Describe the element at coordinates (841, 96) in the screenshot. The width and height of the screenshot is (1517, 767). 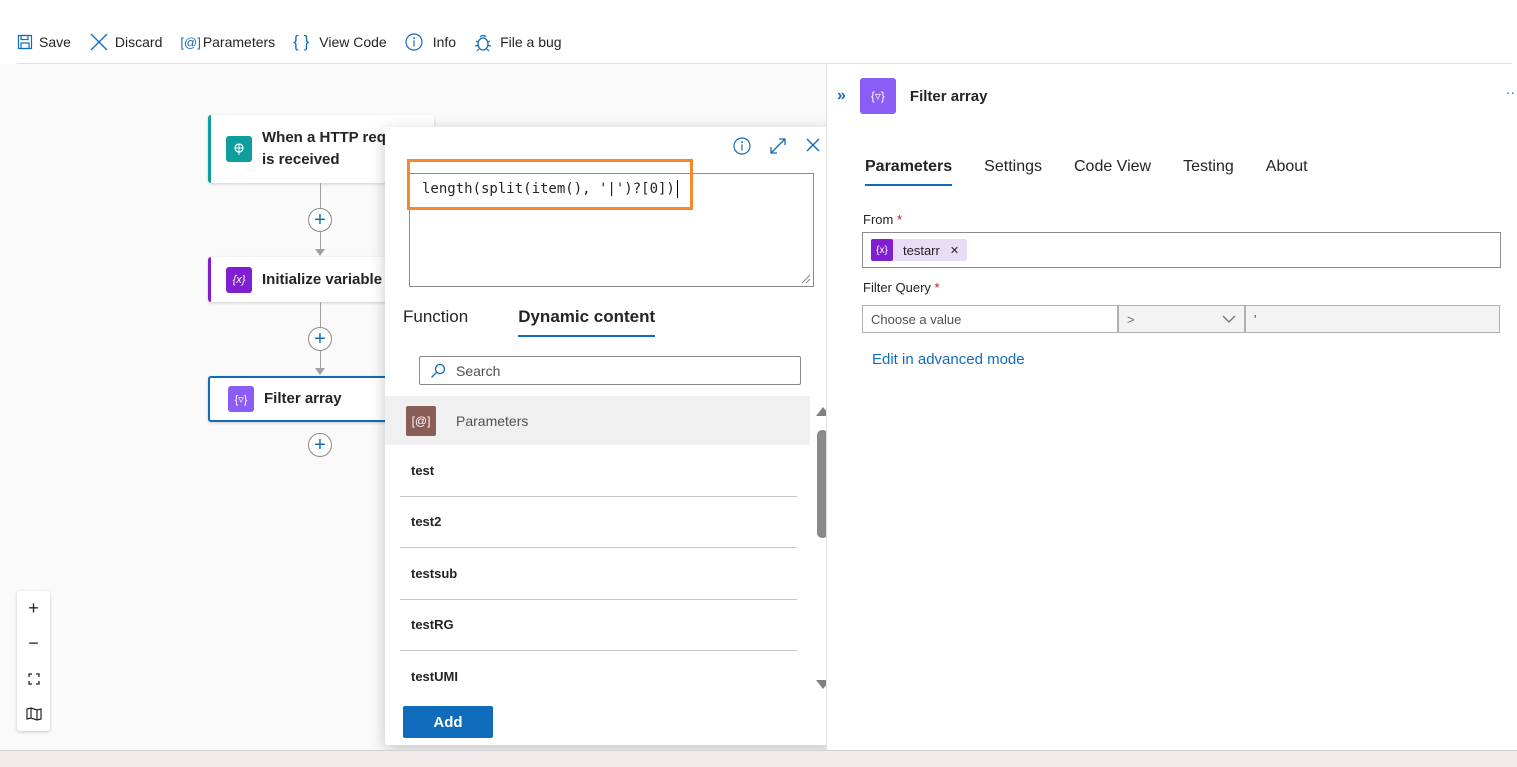
I see `collapse-panel-icon: »` at that location.